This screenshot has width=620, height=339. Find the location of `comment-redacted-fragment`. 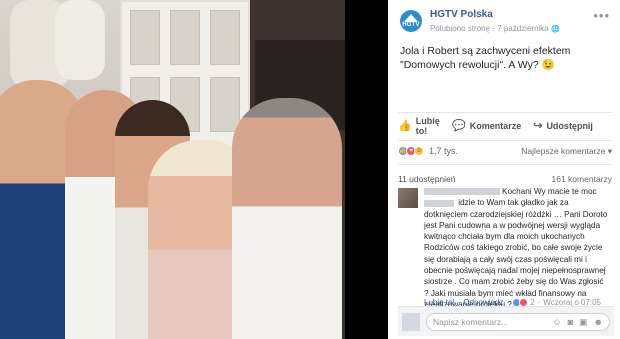

comment-redacted-fragment is located at coordinates (439, 203).